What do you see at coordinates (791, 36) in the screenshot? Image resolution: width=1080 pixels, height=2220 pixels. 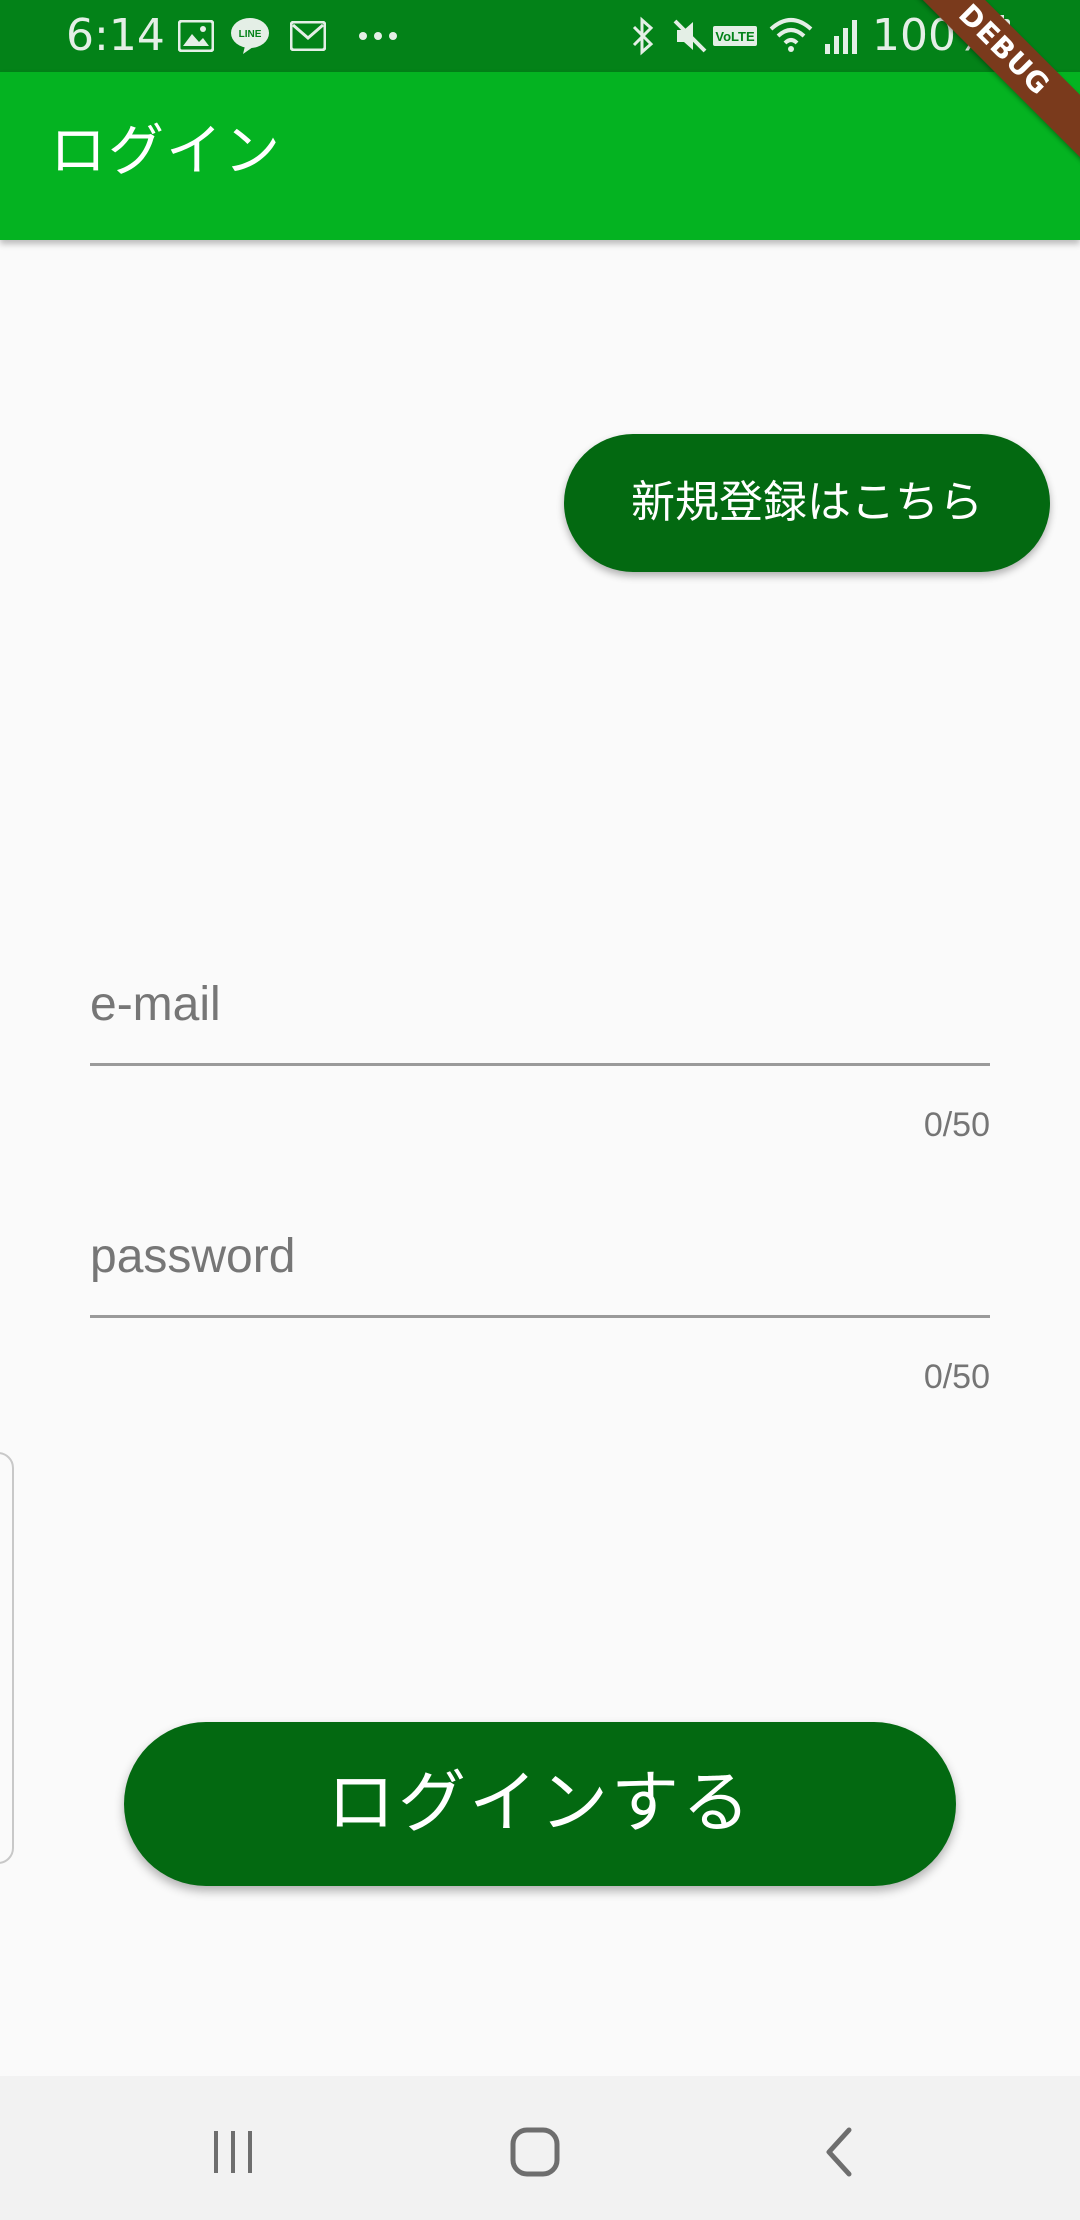 I see `wifi-icon` at bounding box center [791, 36].